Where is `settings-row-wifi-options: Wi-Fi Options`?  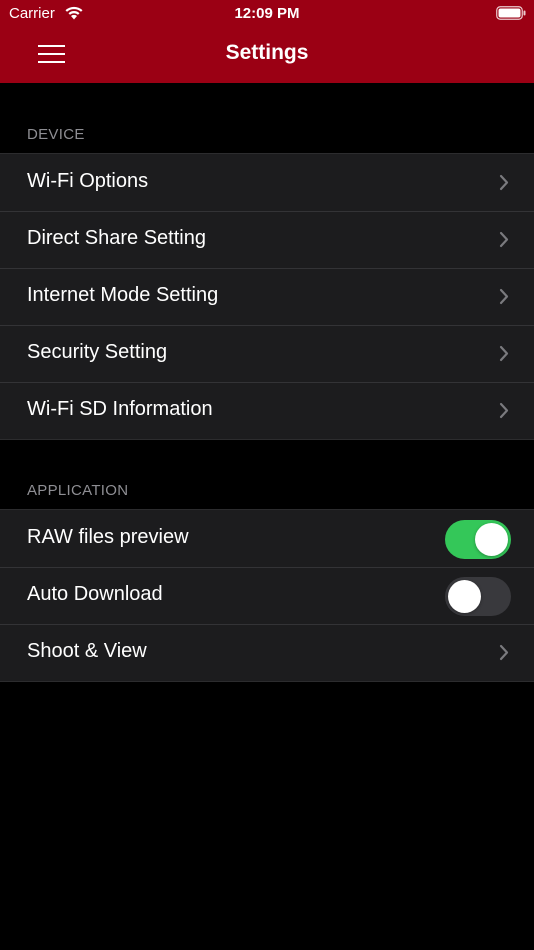
settings-row-wifi-options: Wi-Fi Options is located at coordinates (267, 182).